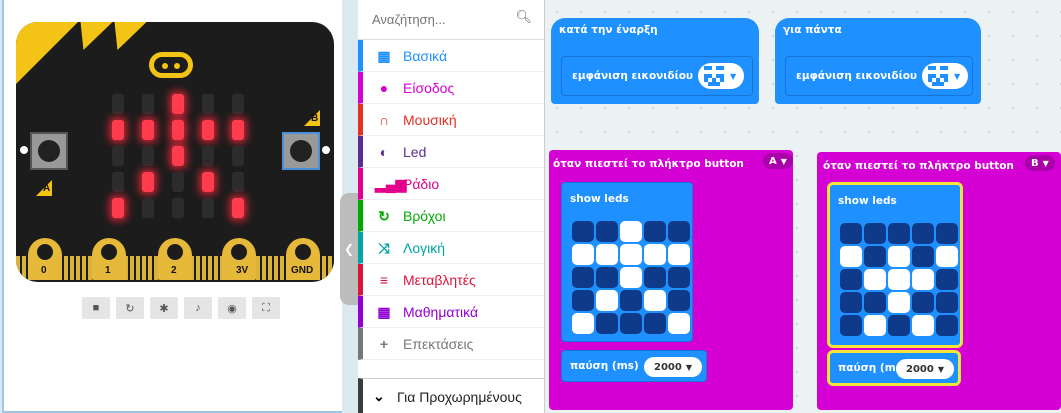  What do you see at coordinates (24, 150) in the screenshot?
I see `edge-dot` at bounding box center [24, 150].